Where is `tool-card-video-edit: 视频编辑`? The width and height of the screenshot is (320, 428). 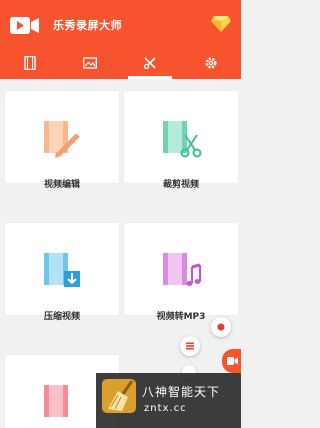
tool-card-video-edit: 视频编辑 is located at coordinates (62, 140).